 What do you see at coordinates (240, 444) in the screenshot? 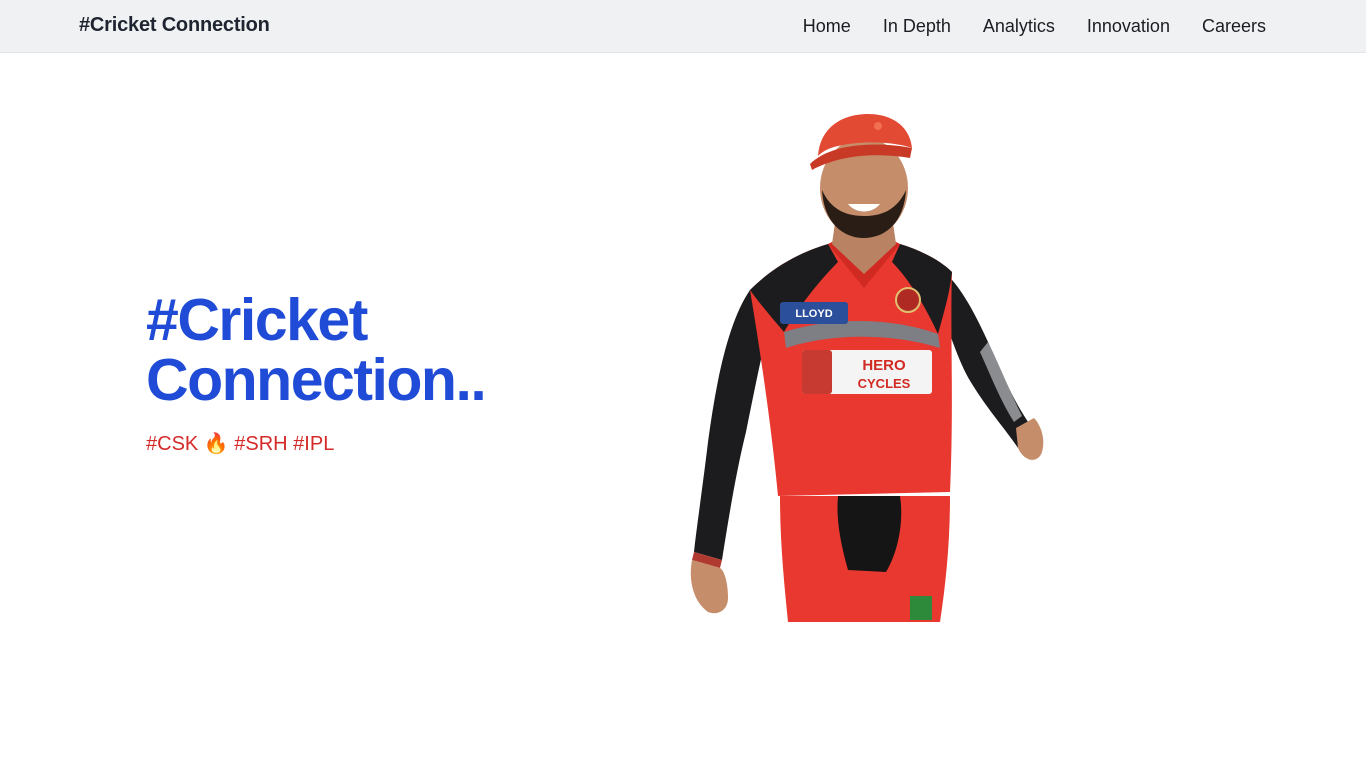
I see `hero-hashtags: #CSK 🔥 #SRH #IPL` at bounding box center [240, 444].